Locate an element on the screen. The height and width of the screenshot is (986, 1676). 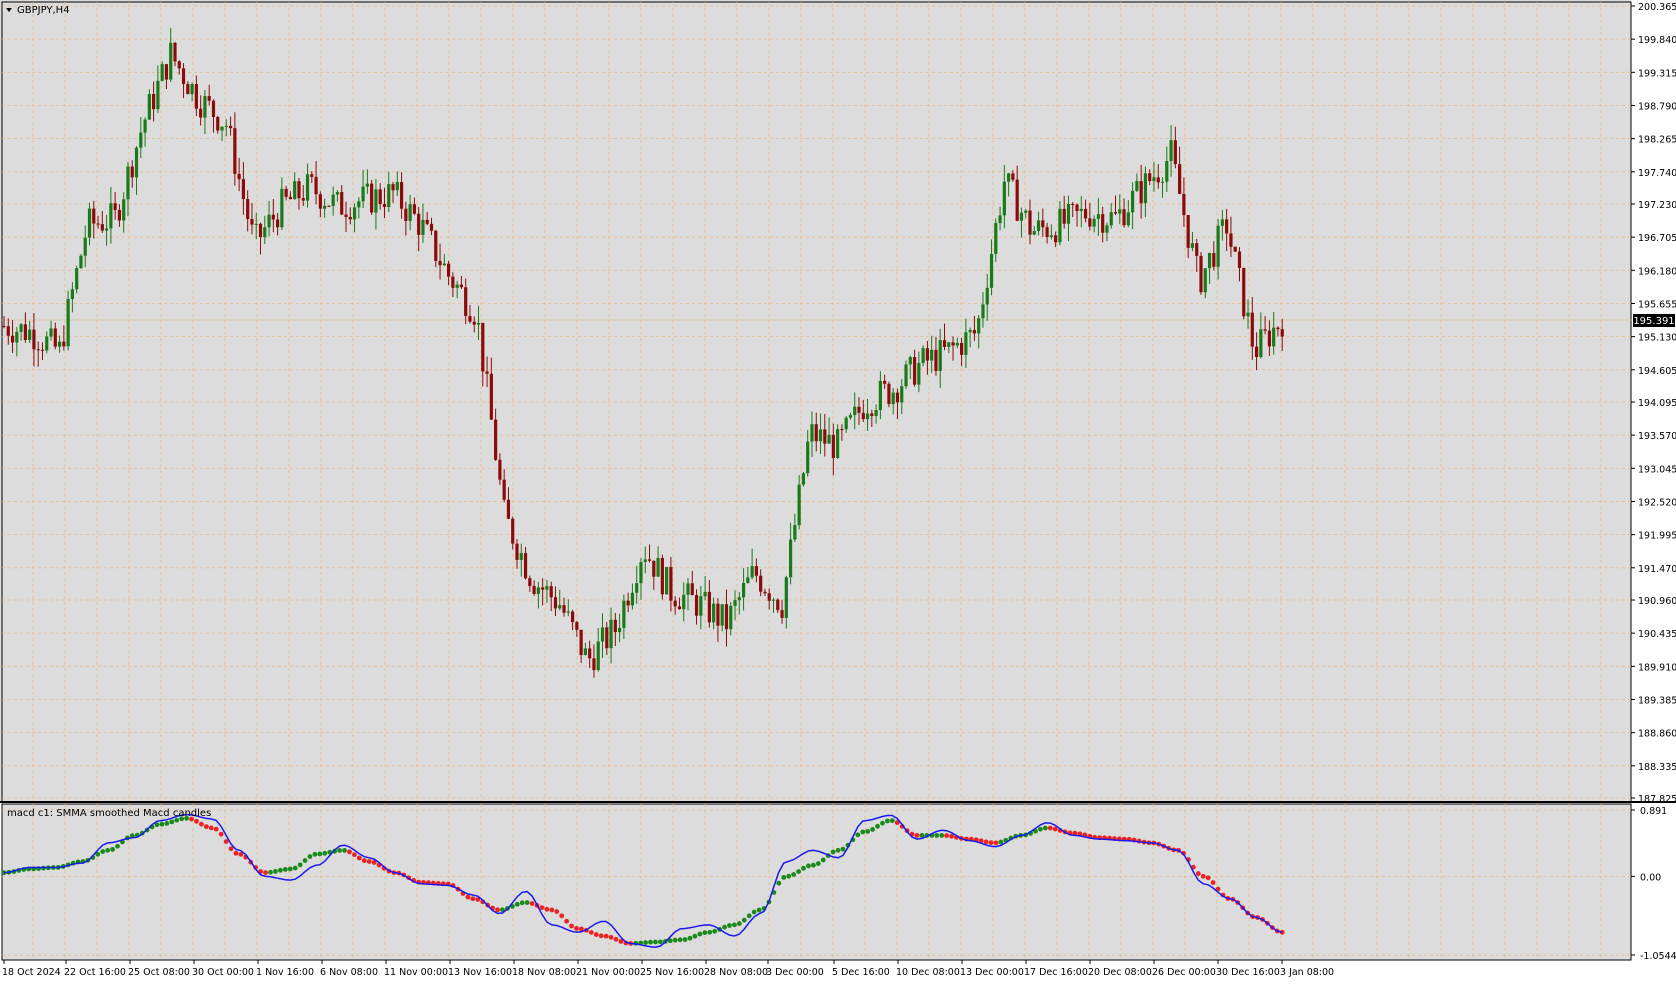
time-axis-label: 6 Nov 08:00 is located at coordinates (349, 972).